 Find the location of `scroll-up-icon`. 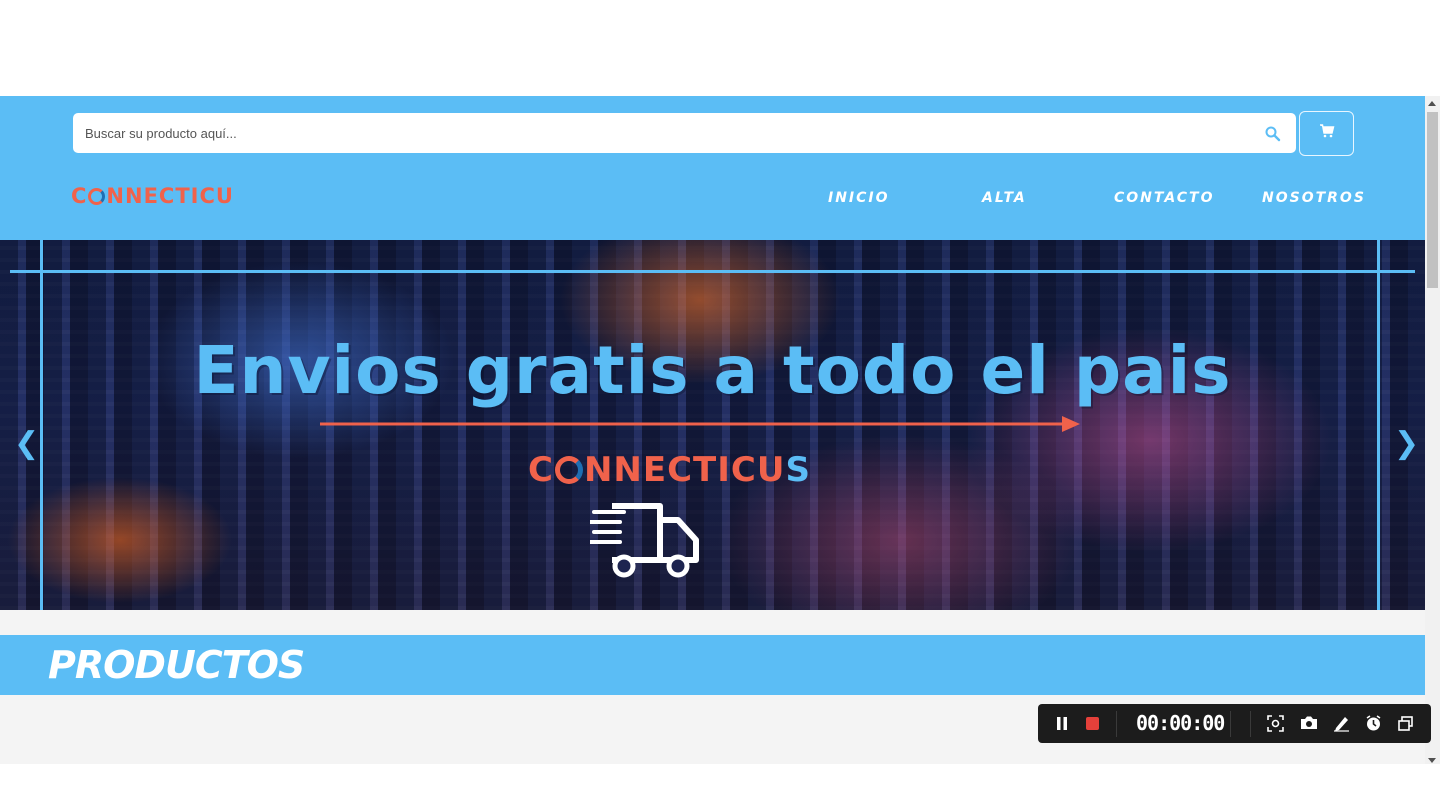

scroll-up-icon is located at coordinates (1432, 103).